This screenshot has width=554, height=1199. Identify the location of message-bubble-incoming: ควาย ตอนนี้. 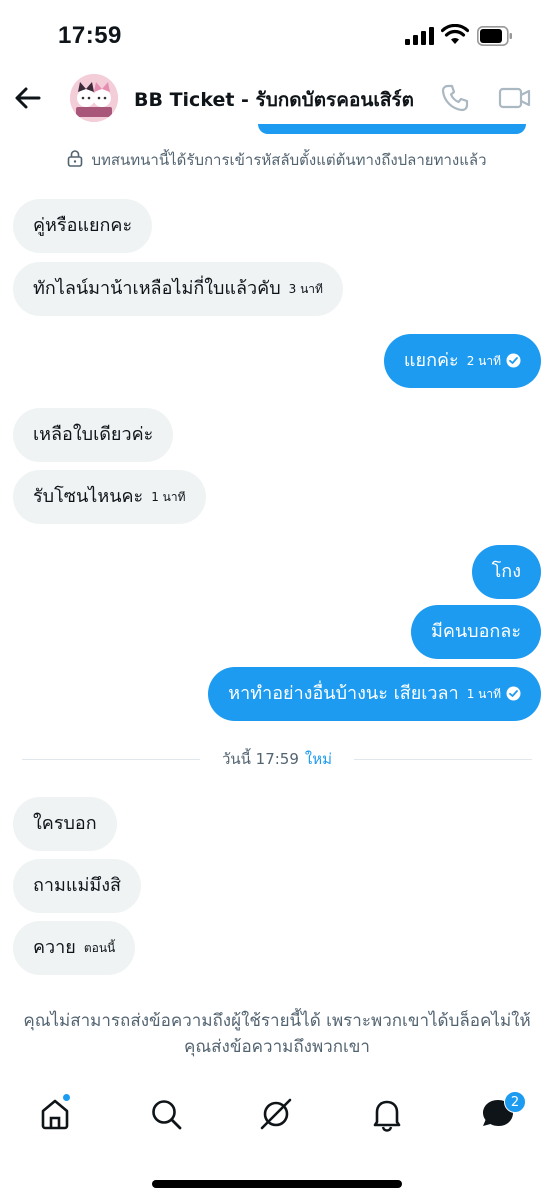
(74, 948).